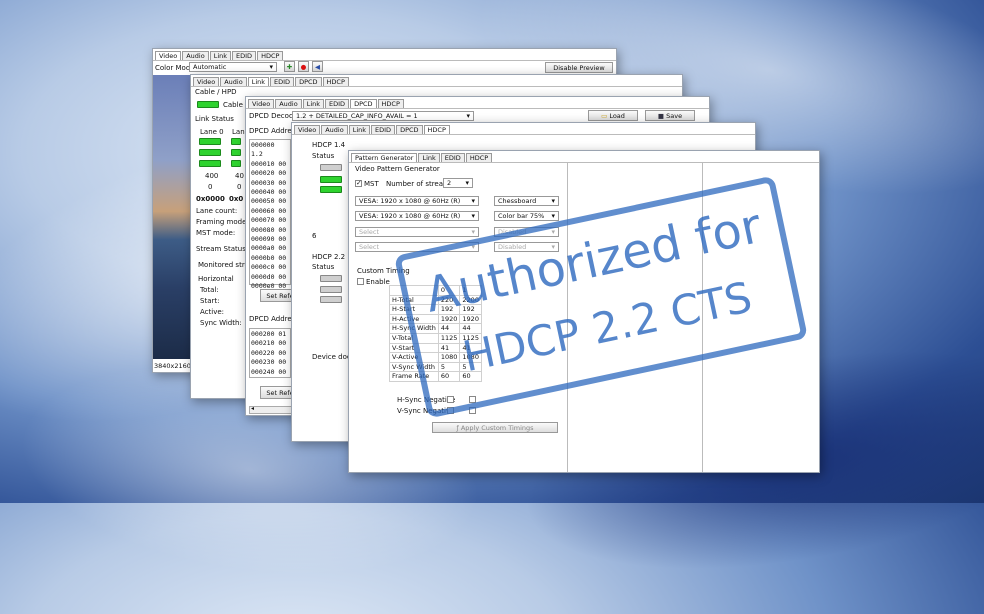  I want to click on load-button: ▭ Load, so click(613, 115).